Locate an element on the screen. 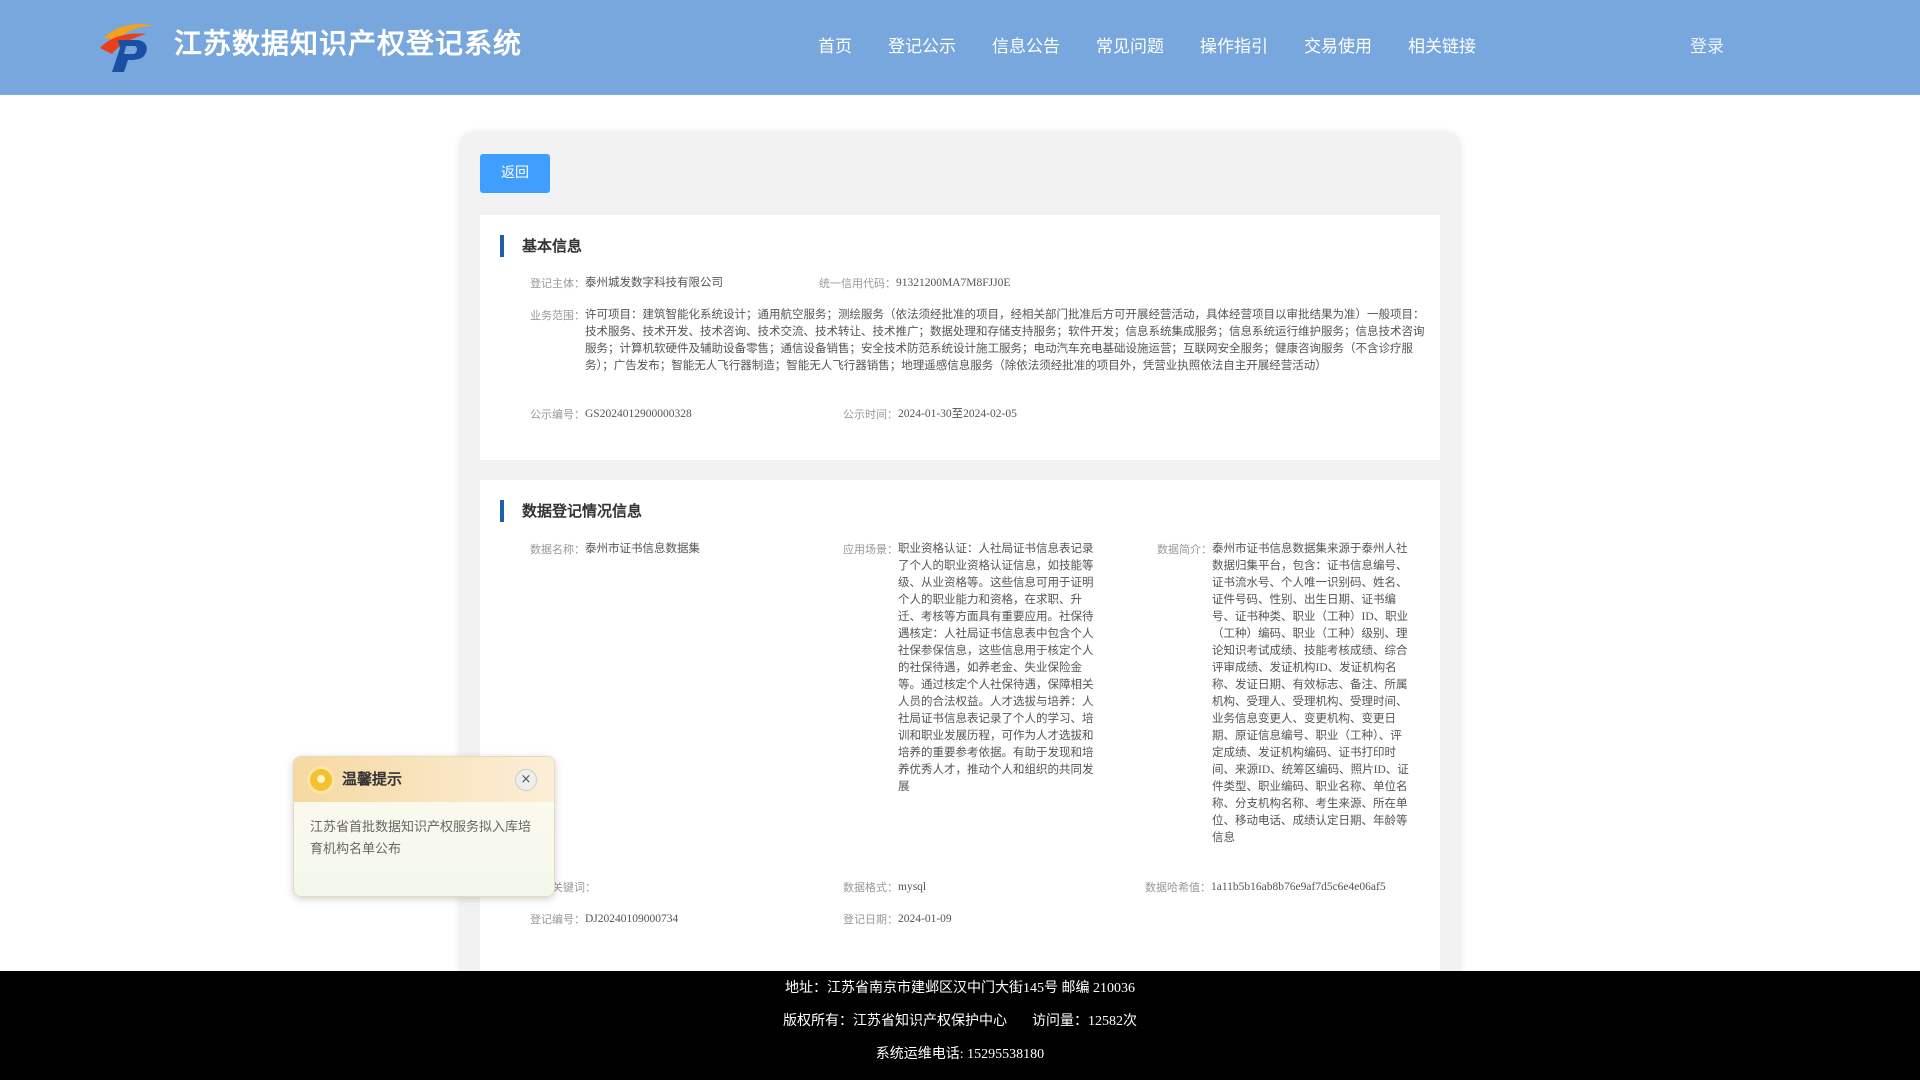 The width and height of the screenshot is (1920, 1080). subject-field: 登记主体： 泰州城发数字科技有限公司 is located at coordinates (670, 283).